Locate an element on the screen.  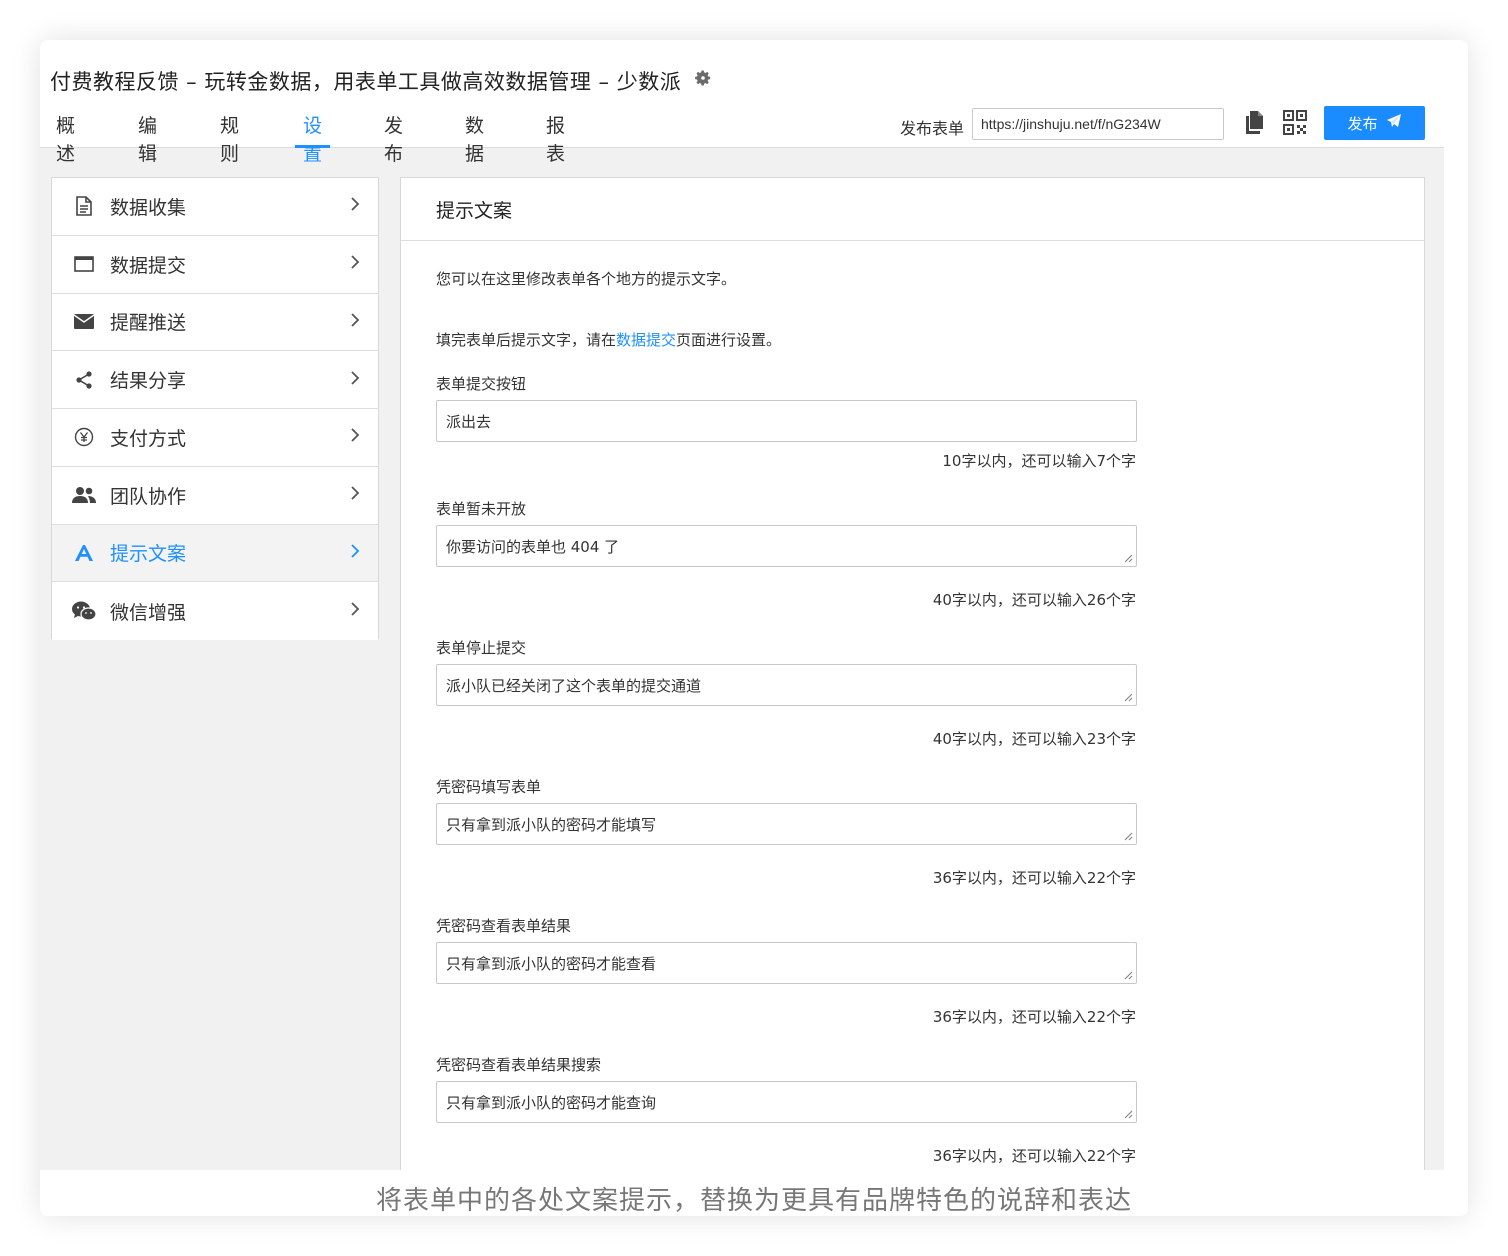
sidebar-item-payment: 支付方式 is located at coordinates (215, 438).